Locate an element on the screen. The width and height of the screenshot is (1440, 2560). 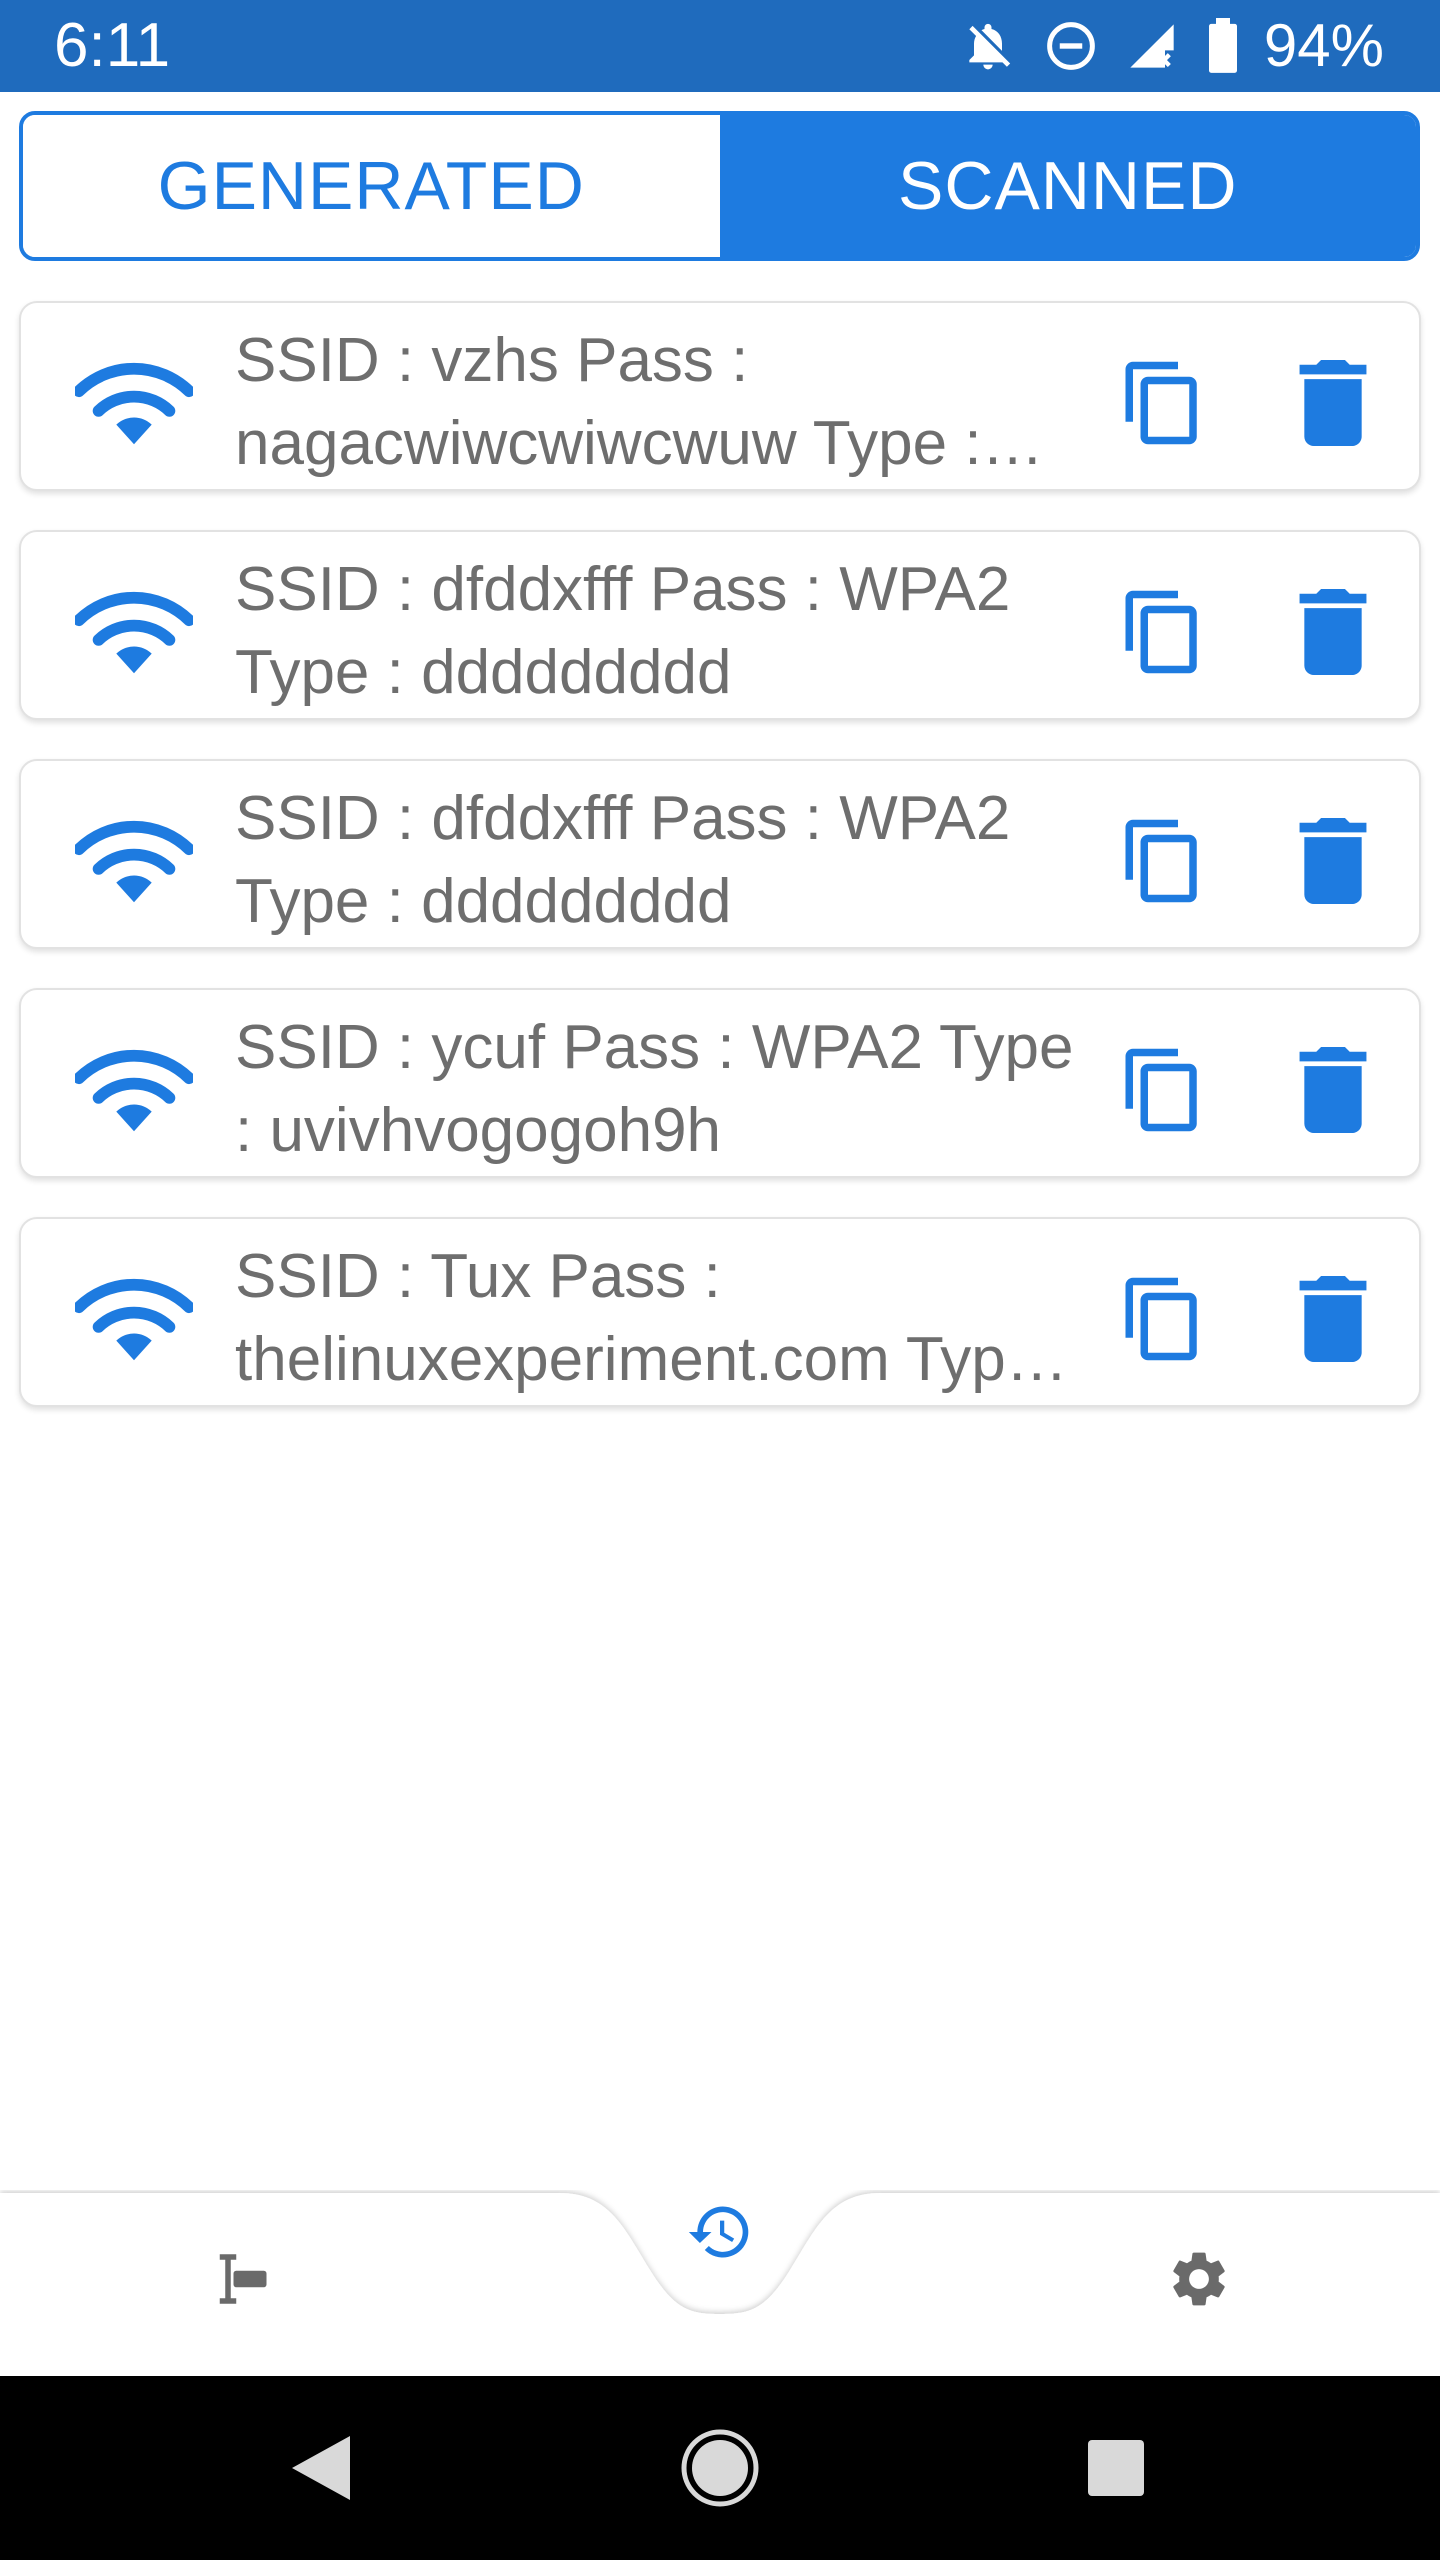
recents-icon is located at coordinates (1116, 2468).